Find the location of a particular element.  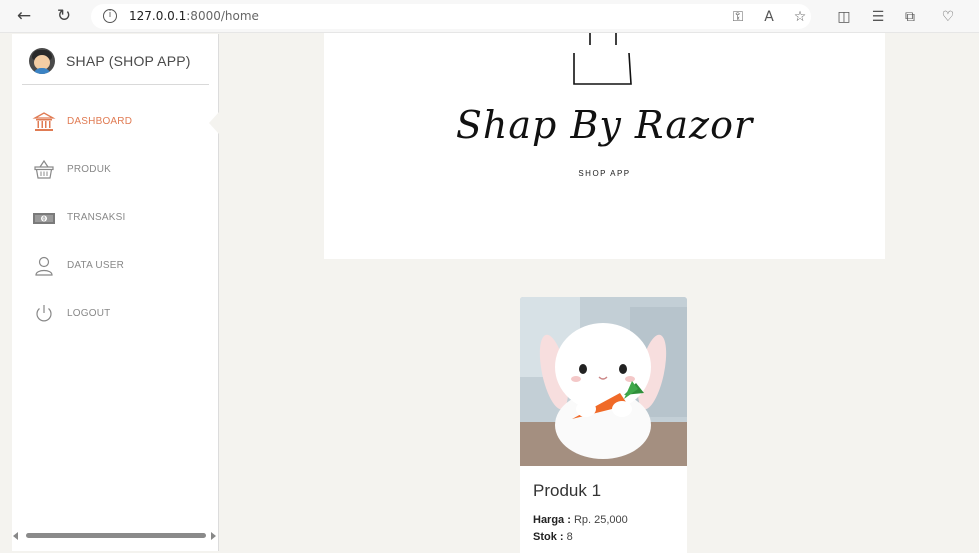

avatar is located at coordinates (42, 61).